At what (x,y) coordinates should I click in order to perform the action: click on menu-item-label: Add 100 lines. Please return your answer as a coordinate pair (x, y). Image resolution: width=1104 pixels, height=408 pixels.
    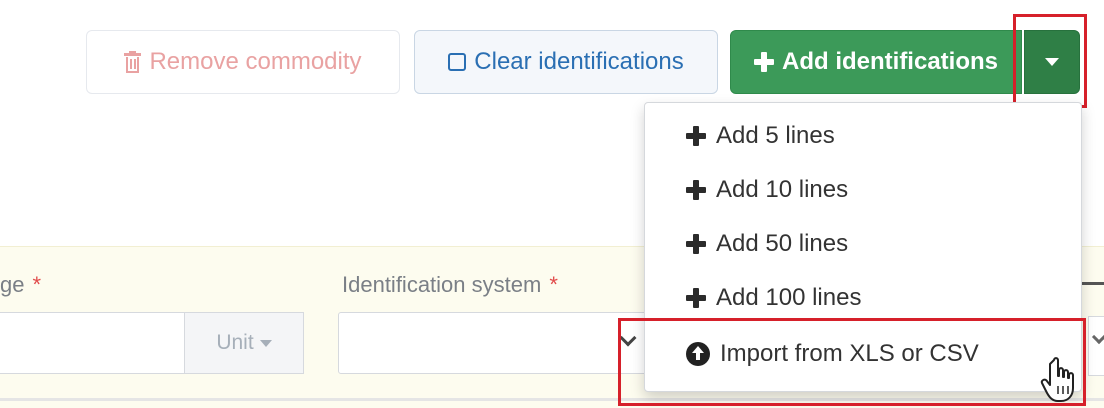
    Looking at the image, I should click on (789, 297).